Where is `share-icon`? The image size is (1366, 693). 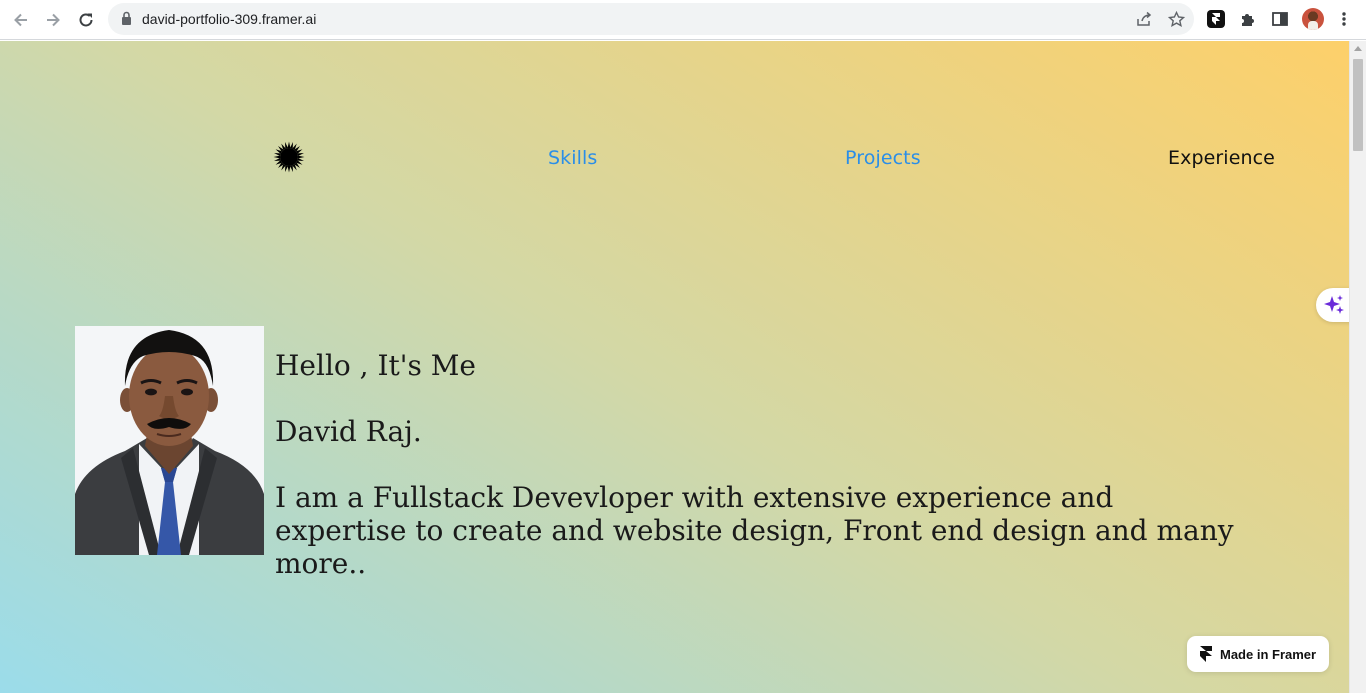
share-icon is located at coordinates (1144, 18).